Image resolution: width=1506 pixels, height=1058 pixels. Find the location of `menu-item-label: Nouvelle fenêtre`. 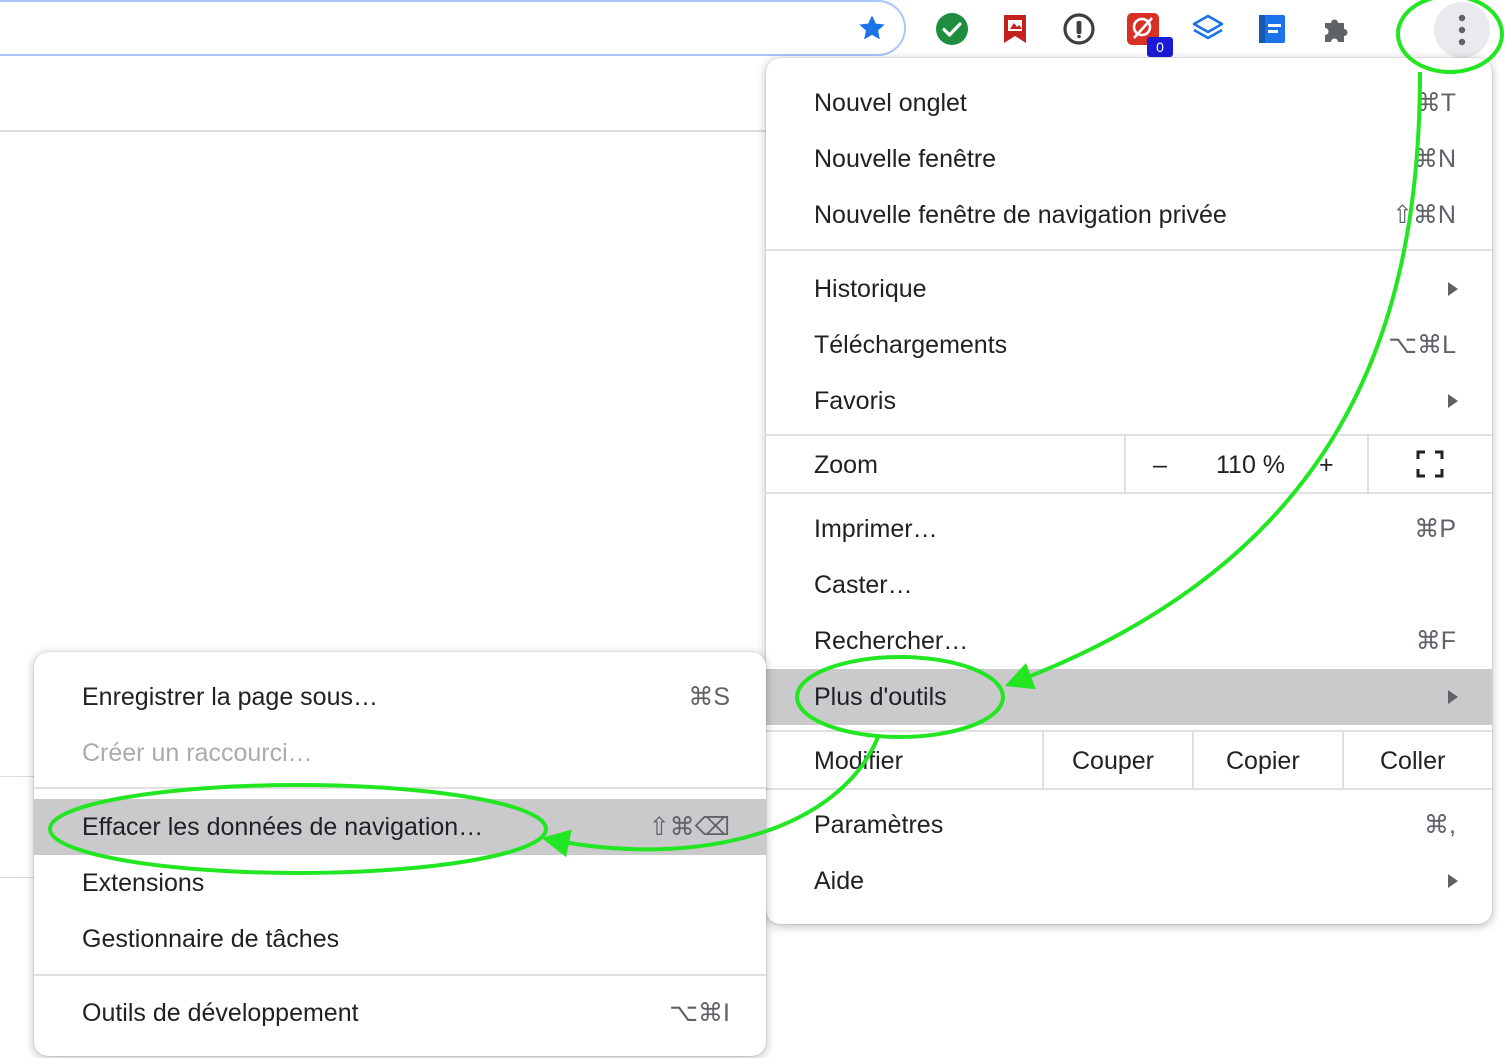

menu-item-label: Nouvelle fenêtre is located at coordinates (905, 159).